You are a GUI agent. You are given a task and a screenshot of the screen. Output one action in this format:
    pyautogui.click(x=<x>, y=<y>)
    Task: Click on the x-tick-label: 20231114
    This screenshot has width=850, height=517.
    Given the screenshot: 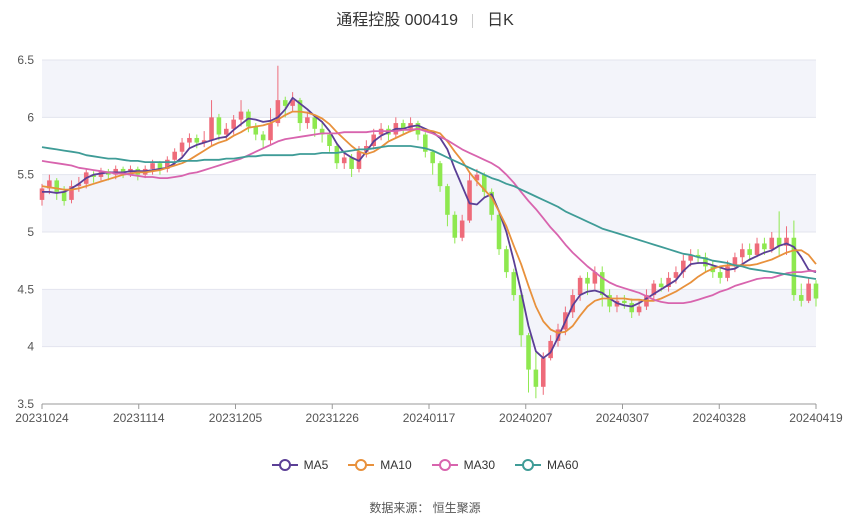 What is the action you would take?
    pyautogui.click(x=139, y=418)
    